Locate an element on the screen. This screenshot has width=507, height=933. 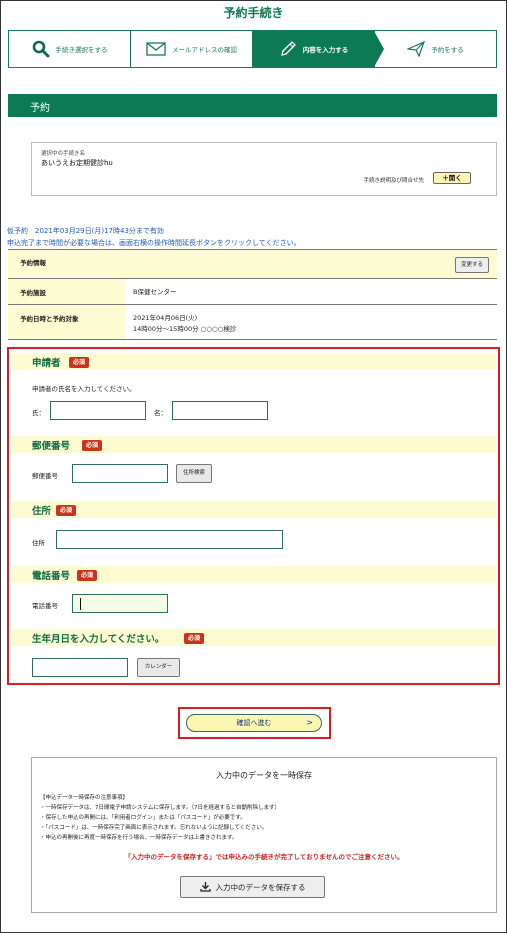
datetime-value: 2021年04月06日(火) 14時00分～15時00分 ○○○○検診 is located at coordinates (184, 324).